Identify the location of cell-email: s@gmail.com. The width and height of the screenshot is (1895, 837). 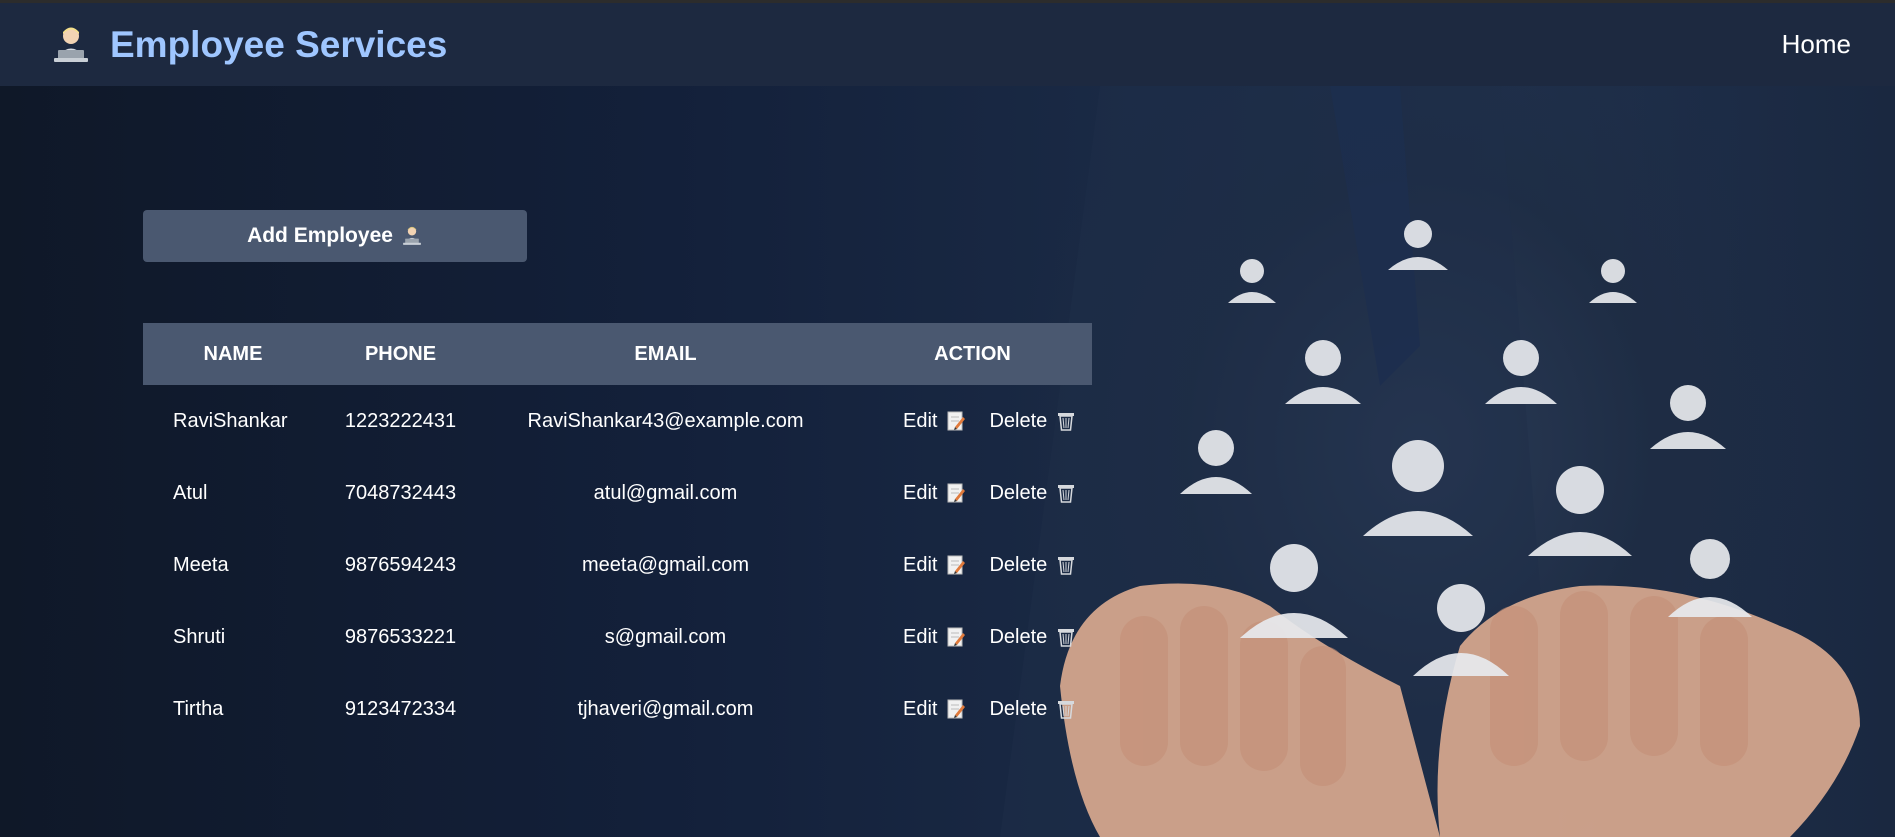
(665, 636).